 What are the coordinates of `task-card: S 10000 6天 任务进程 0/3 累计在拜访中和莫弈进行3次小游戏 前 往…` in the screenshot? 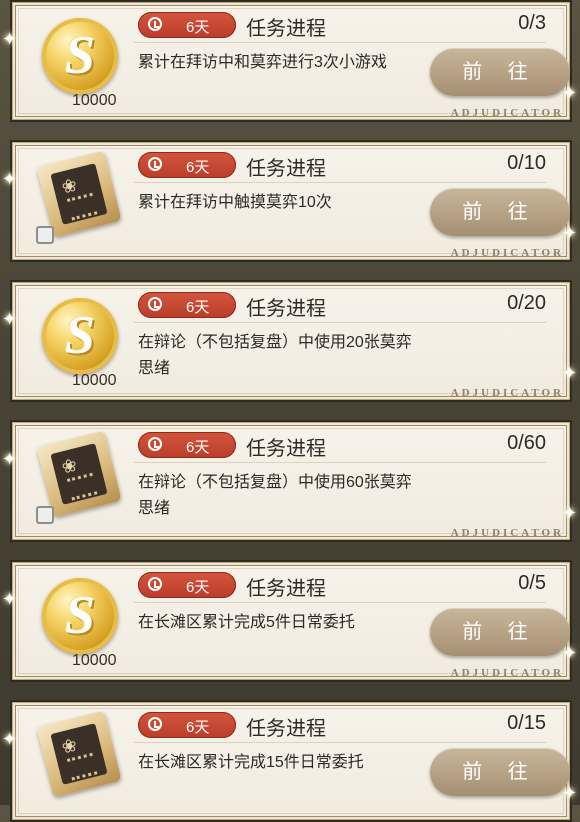 It's located at (290, 61).